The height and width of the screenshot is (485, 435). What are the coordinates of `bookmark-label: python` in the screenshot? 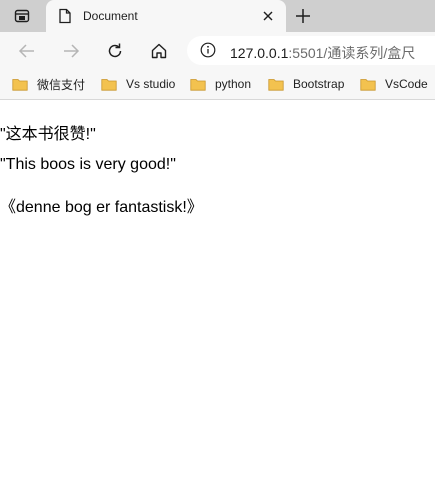 It's located at (233, 84).